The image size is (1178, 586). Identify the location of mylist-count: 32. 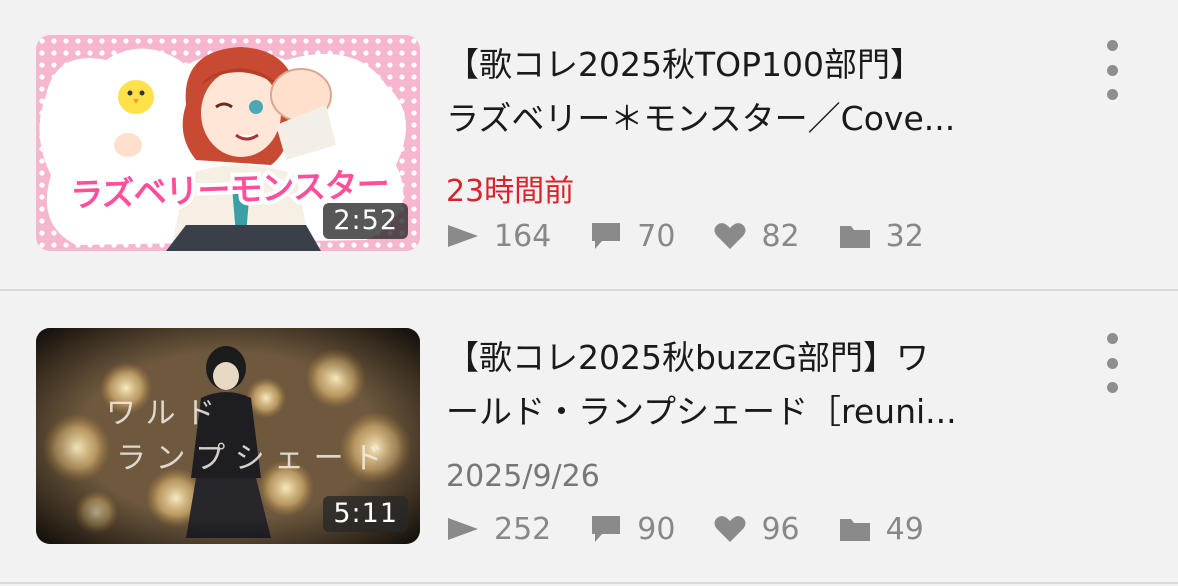
(881, 236).